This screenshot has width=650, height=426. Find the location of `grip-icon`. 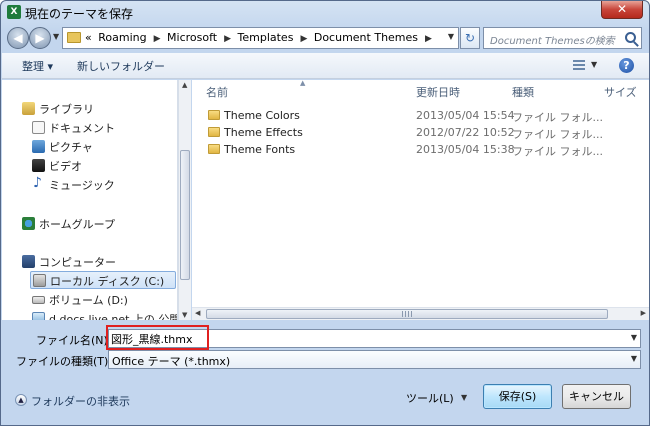

grip-icon is located at coordinates (407, 314).